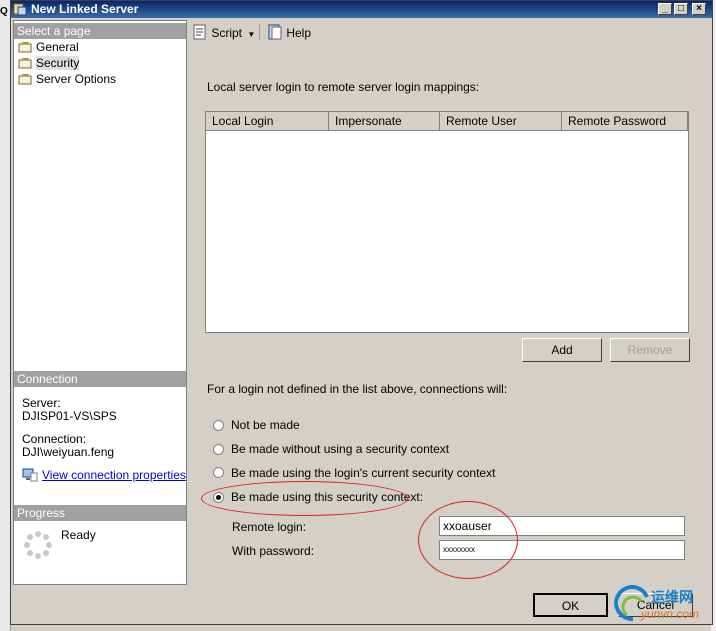 This screenshot has width=716, height=631. What do you see at coordinates (672, 597) in the screenshot?
I see `watermark-cn: 运维网` at bounding box center [672, 597].